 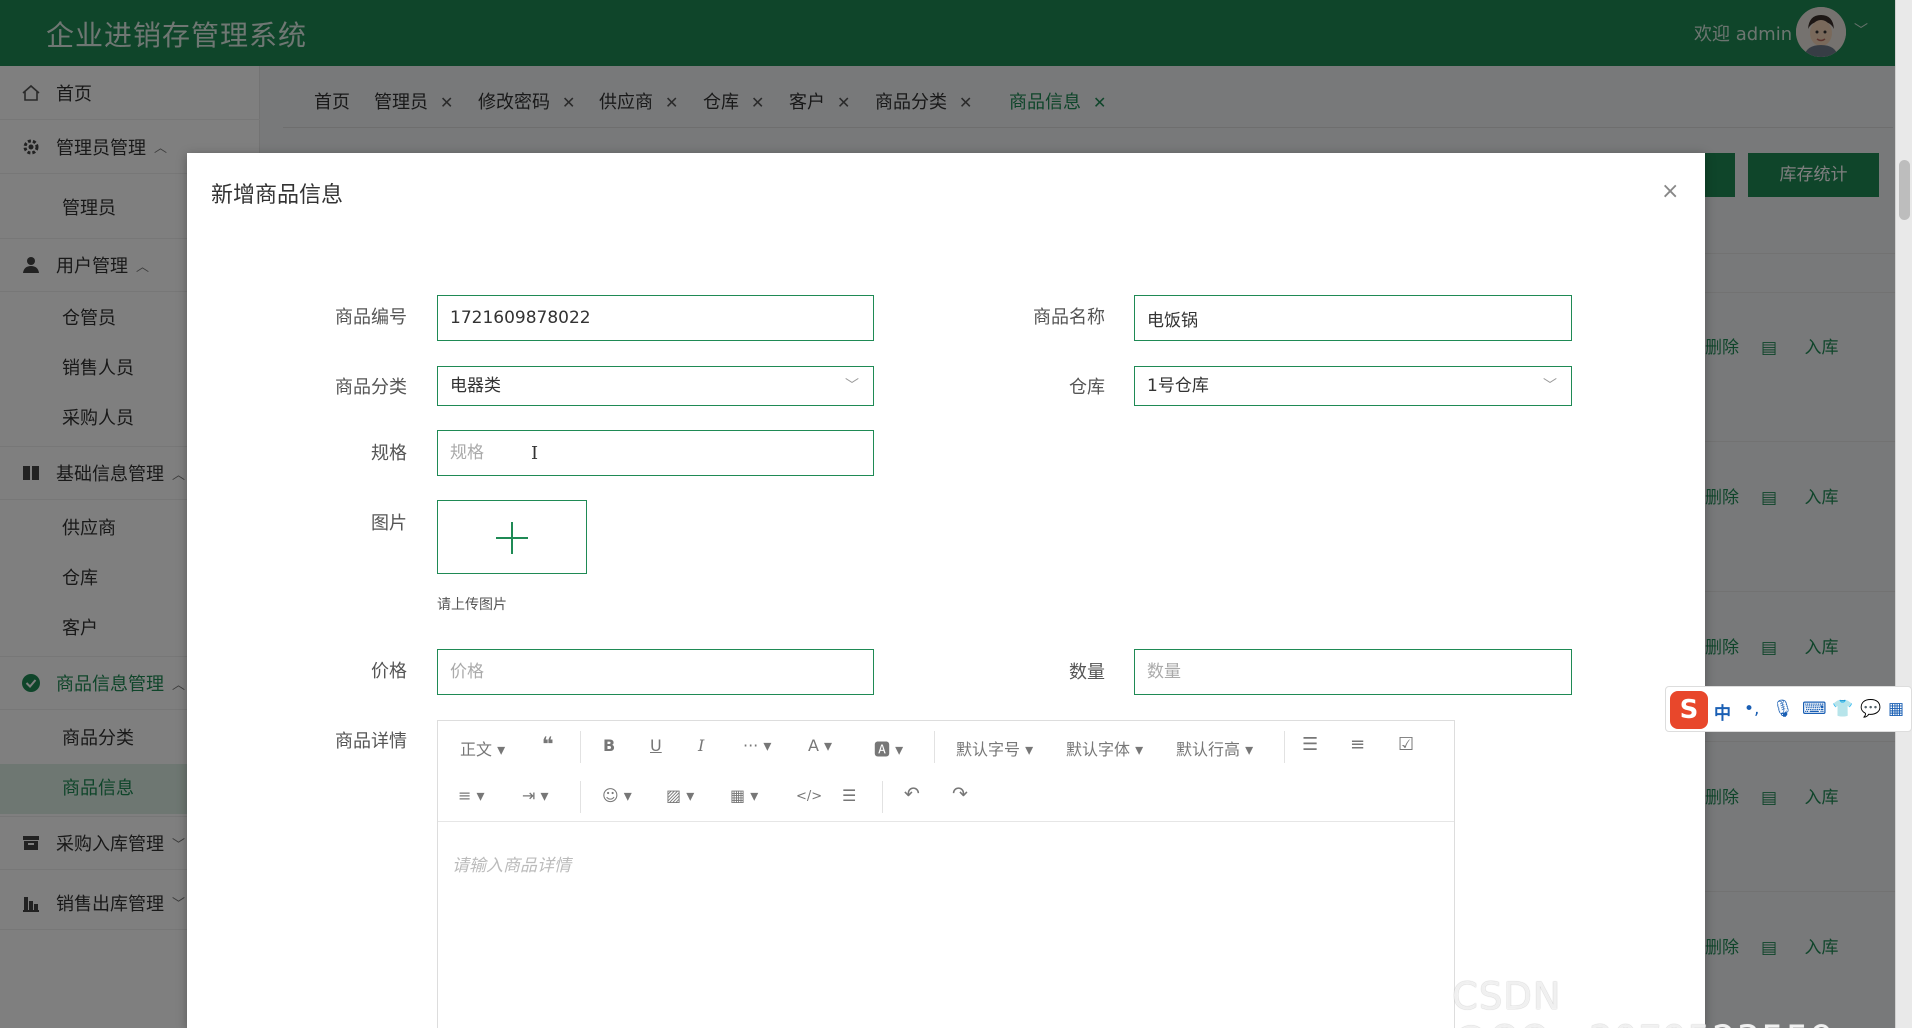 I want to click on page-scrollbar, so click(x=1903, y=514).